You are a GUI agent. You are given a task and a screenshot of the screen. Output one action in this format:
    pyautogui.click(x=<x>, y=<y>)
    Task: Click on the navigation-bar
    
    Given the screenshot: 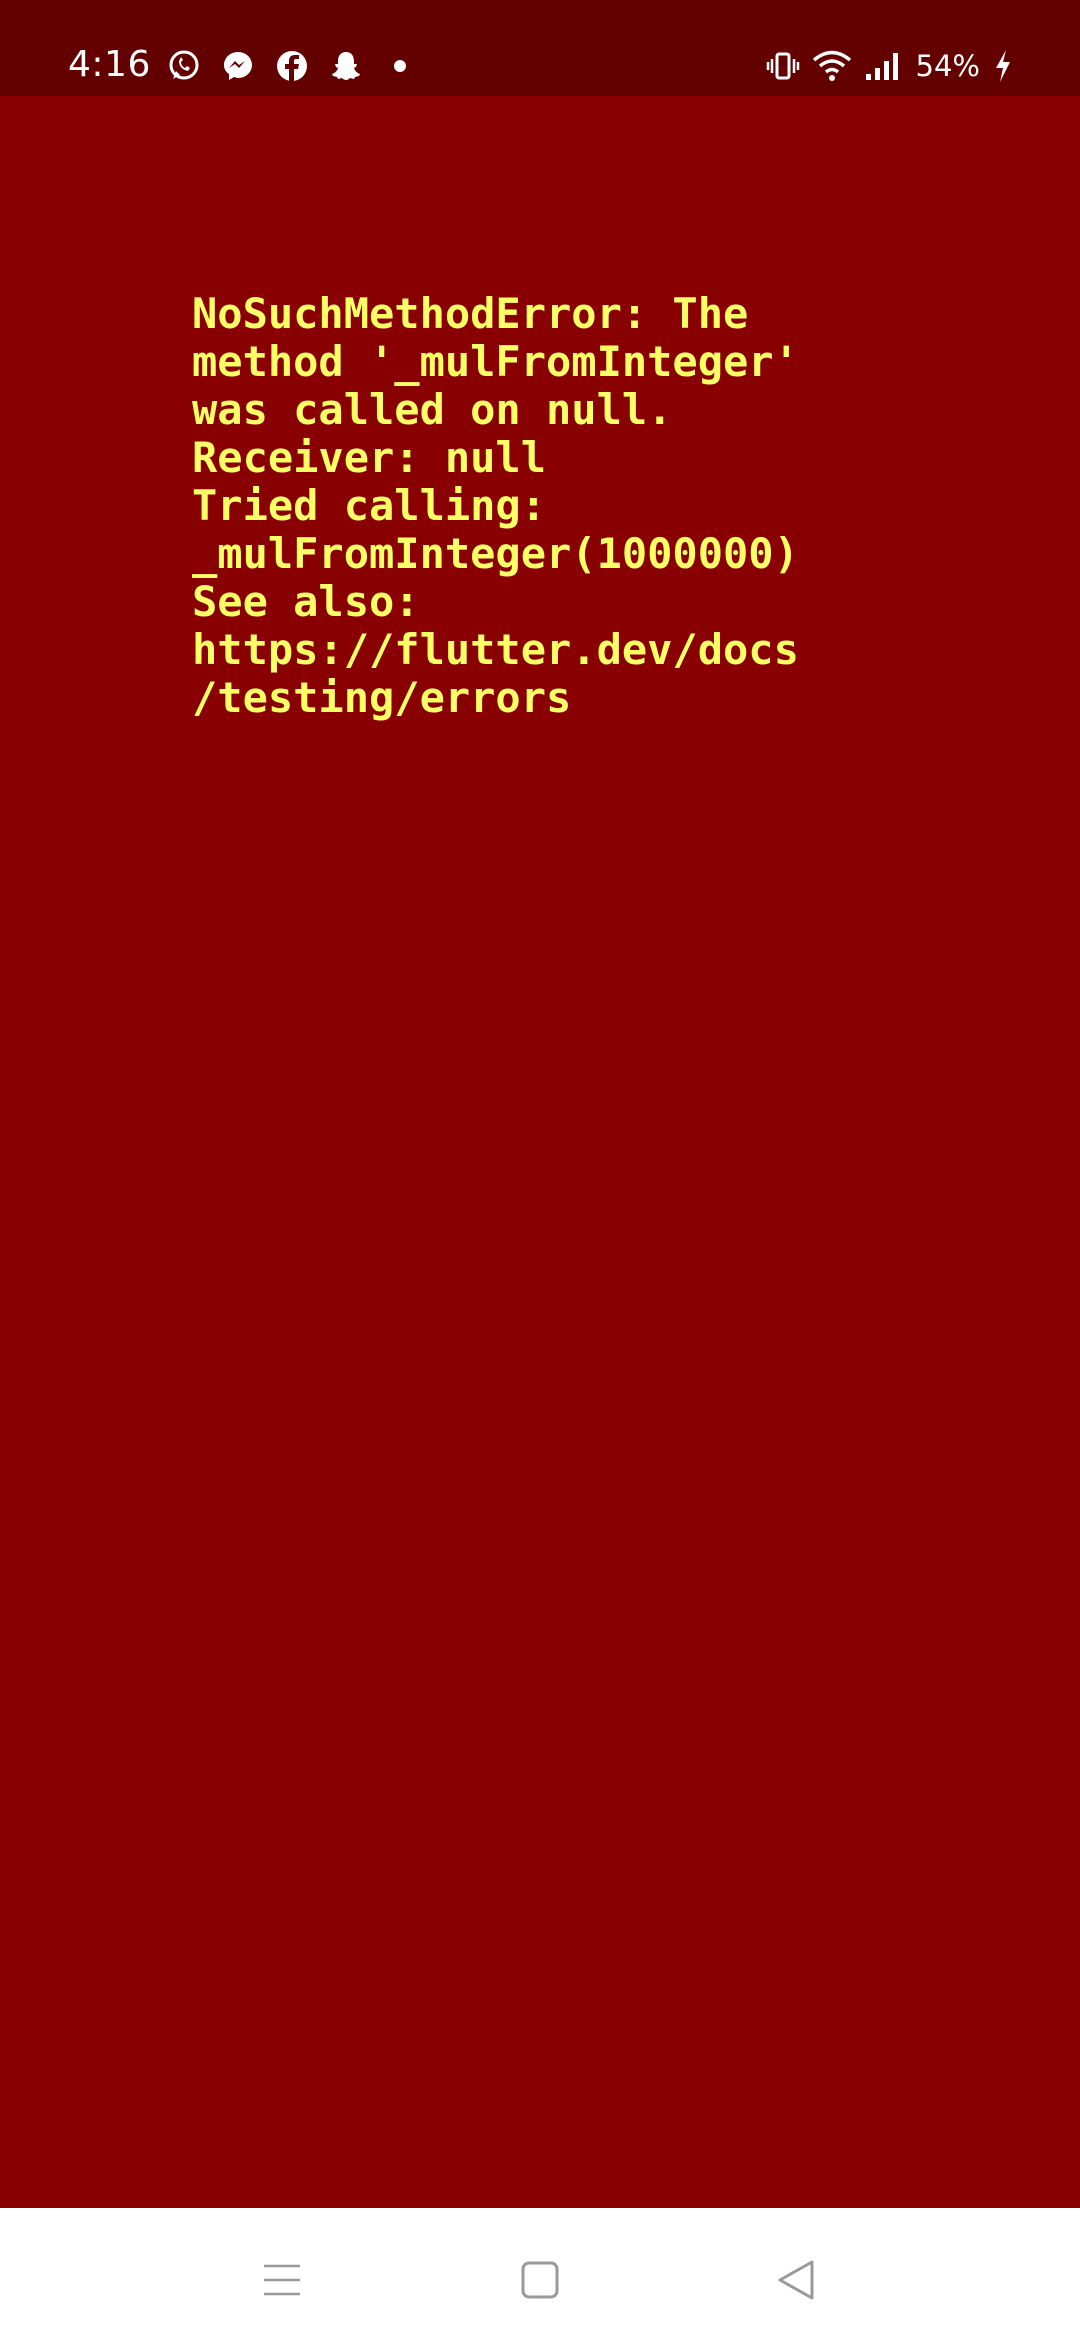 What is the action you would take?
    pyautogui.click(x=540, y=2274)
    